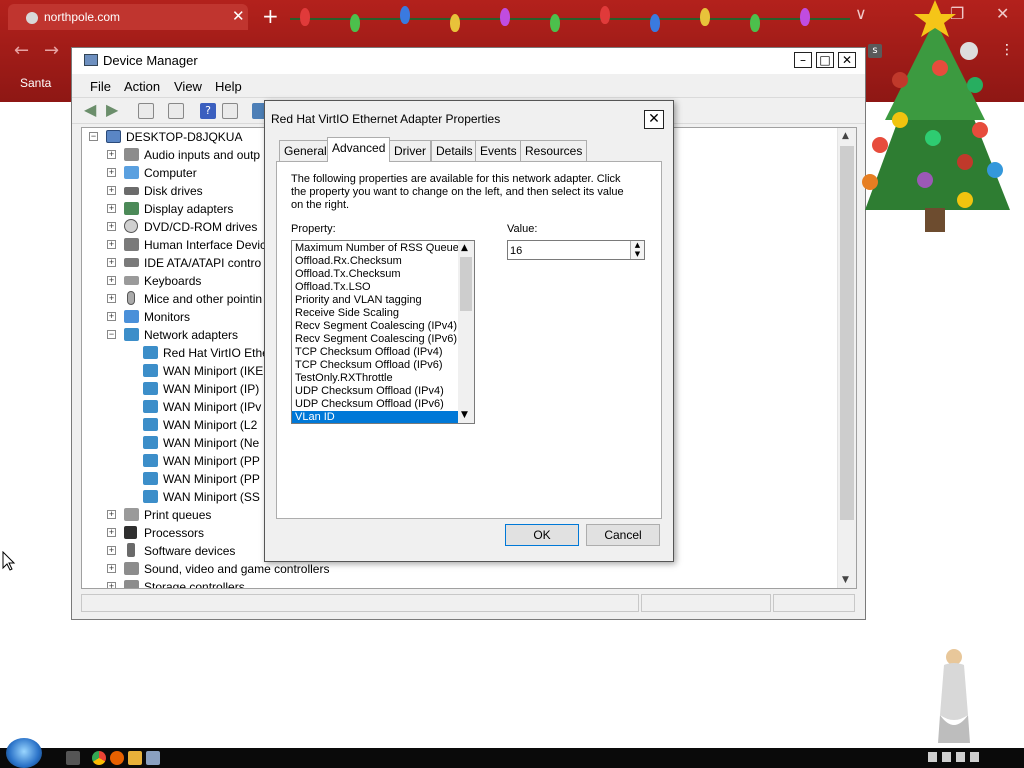 The height and width of the screenshot is (768, 1024). I want to click on tab-close-icon: ✕, so click(238, 16).